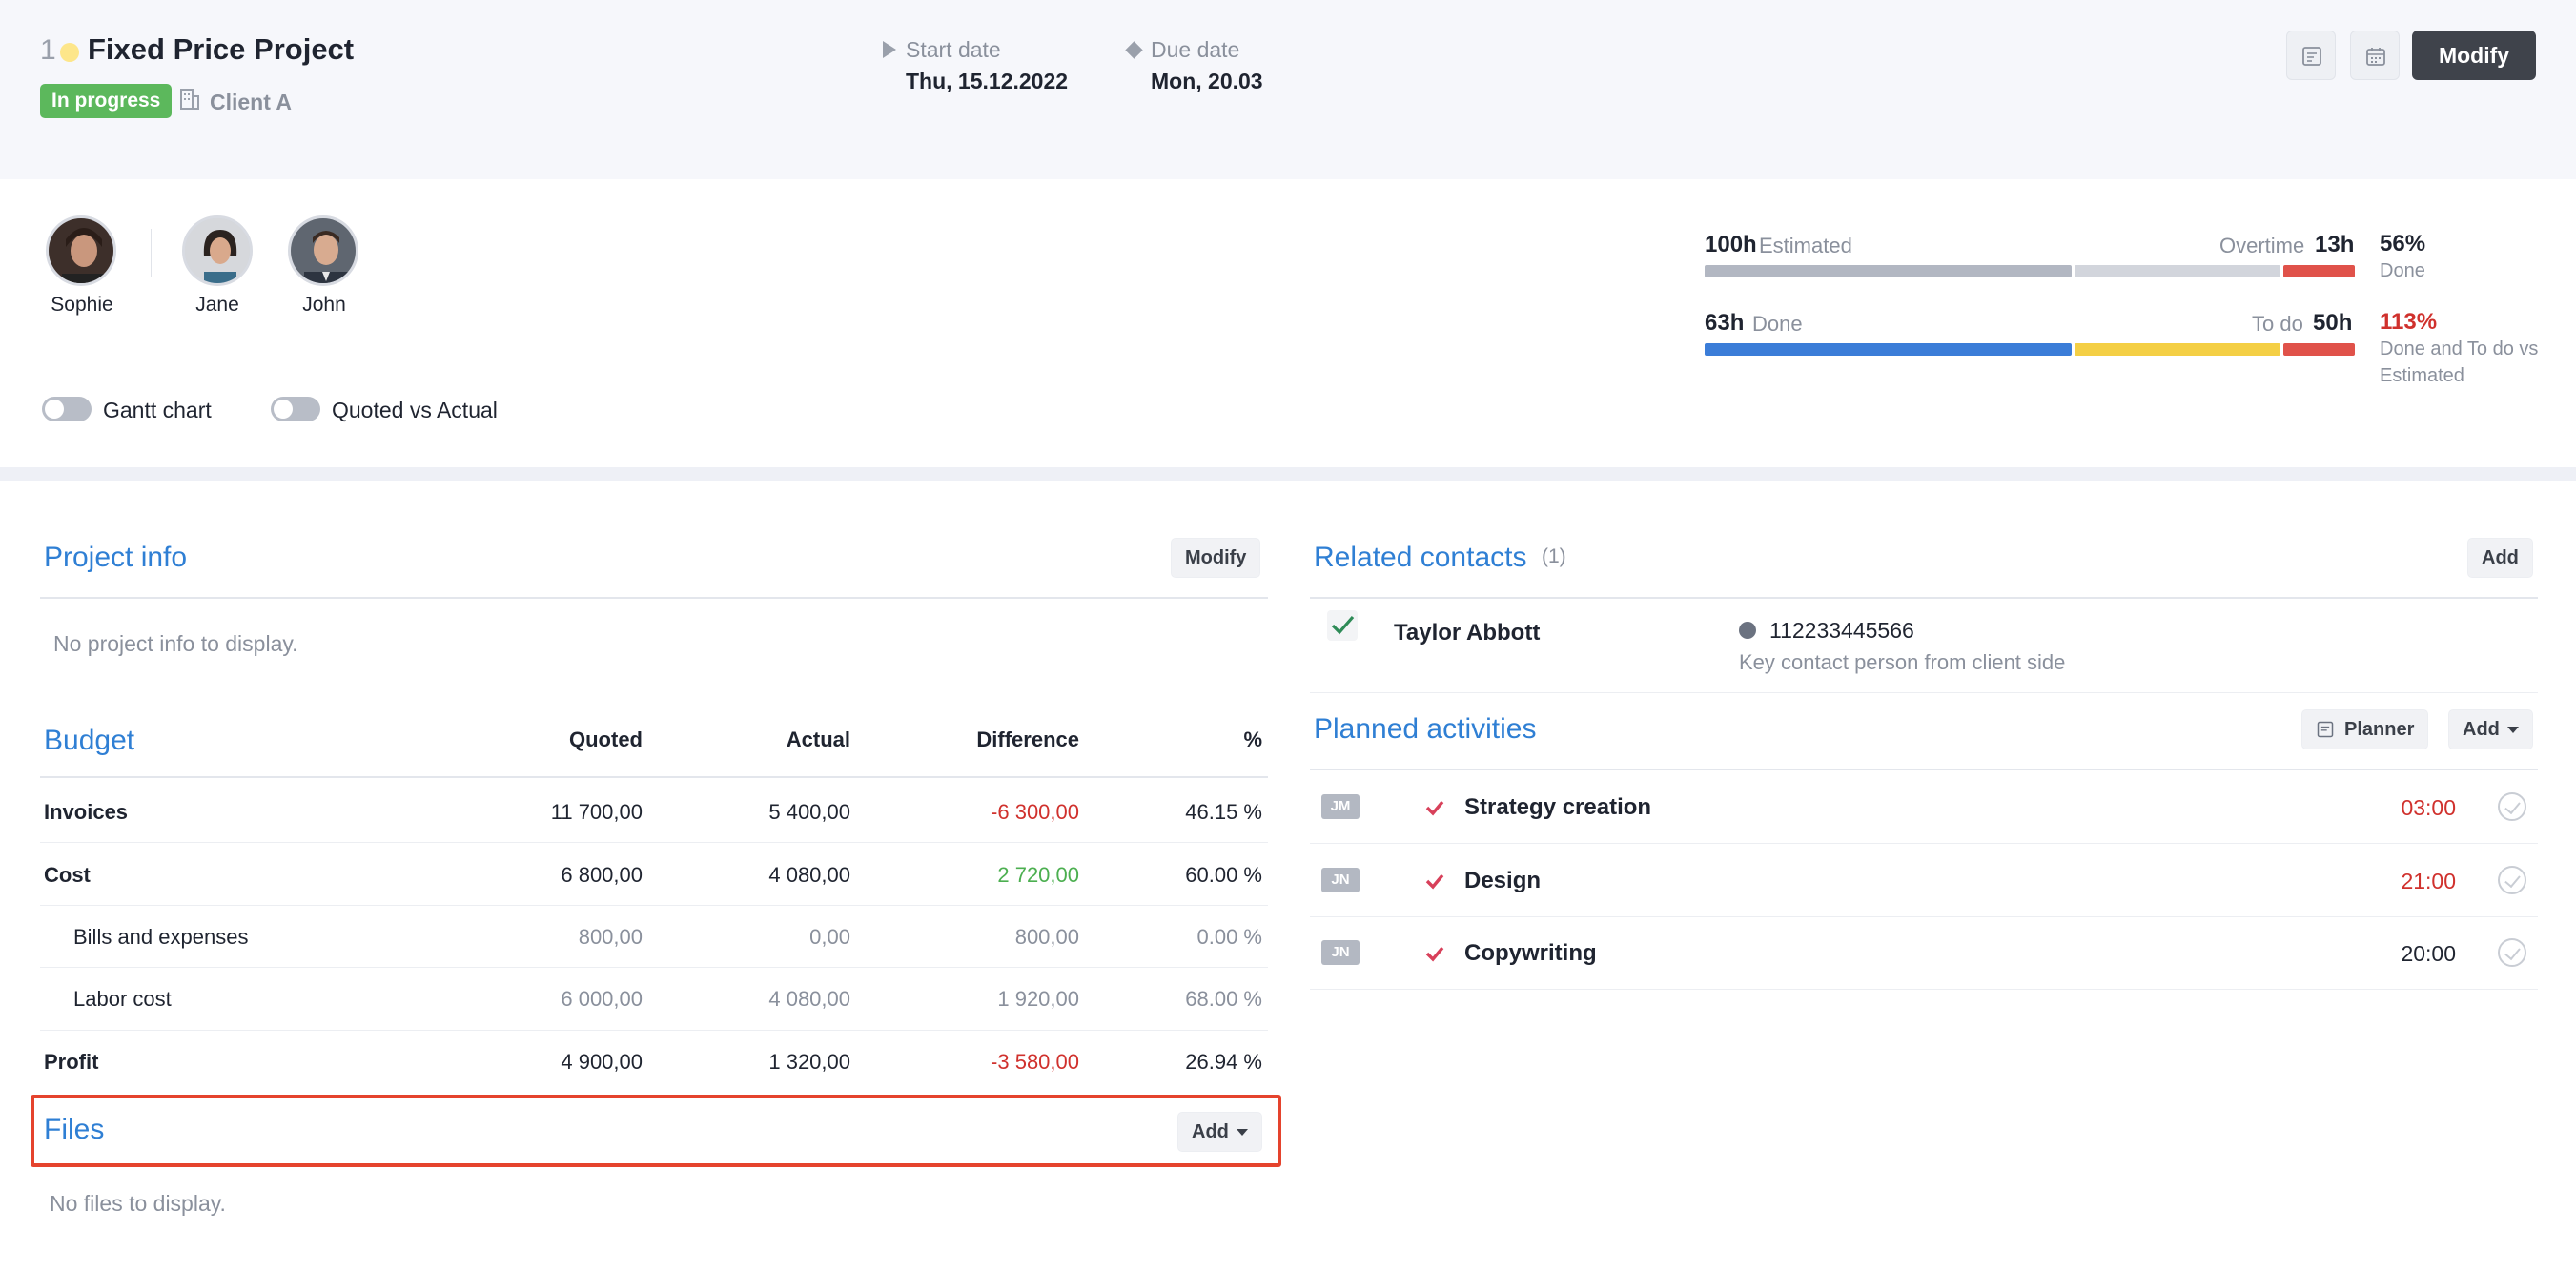  I want to click on person-jane-icon, so click(217, 251).